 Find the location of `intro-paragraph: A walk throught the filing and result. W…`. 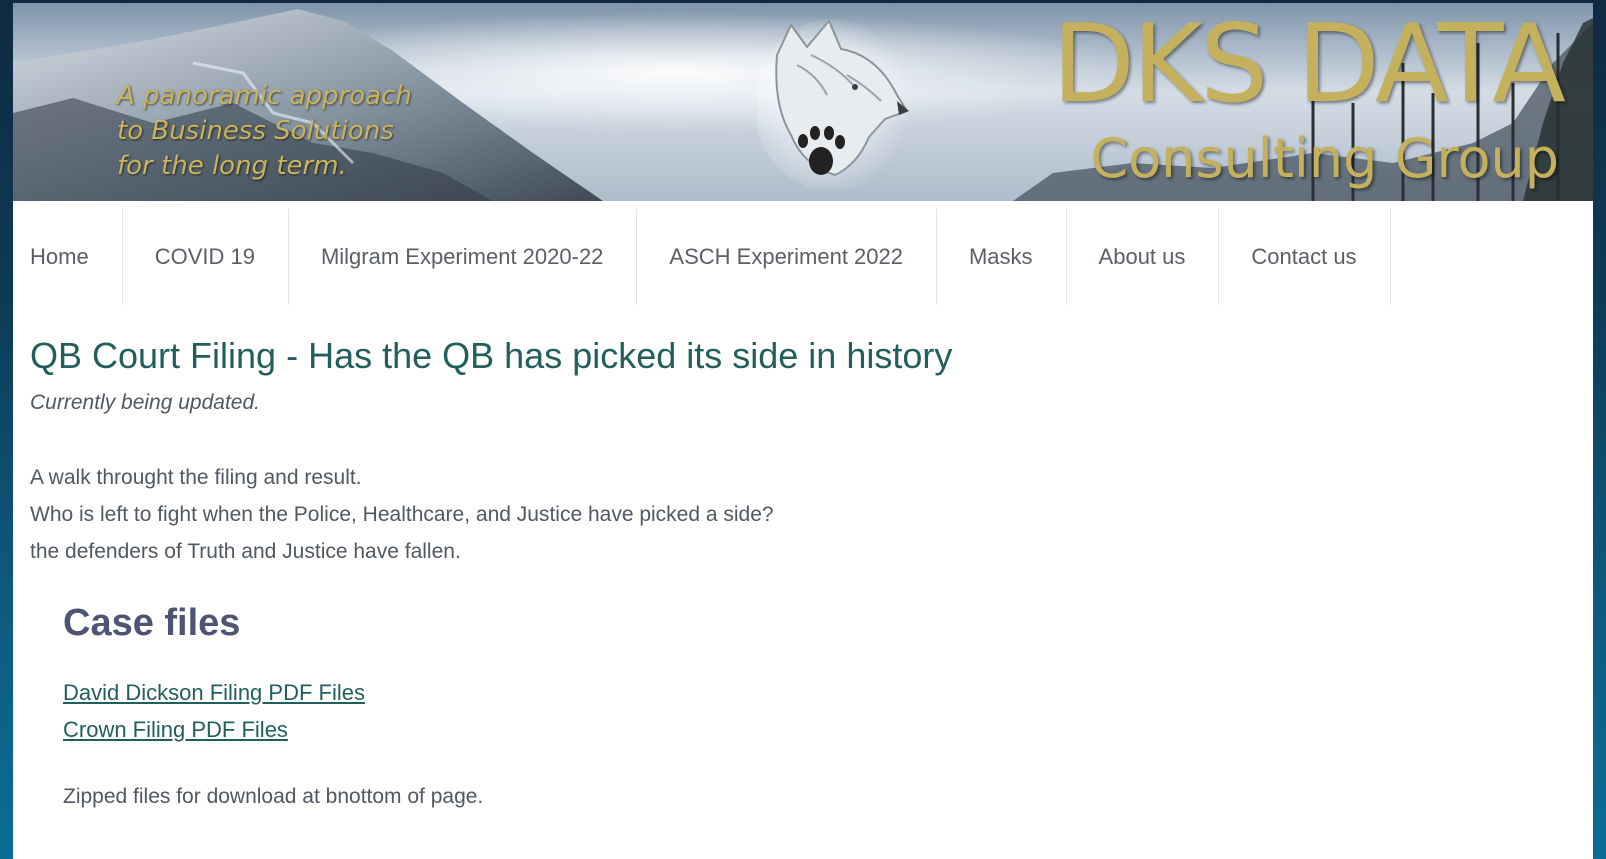

intro-paragraph: A walk throught the filing and result. W… is located at coordinates (780, 514).